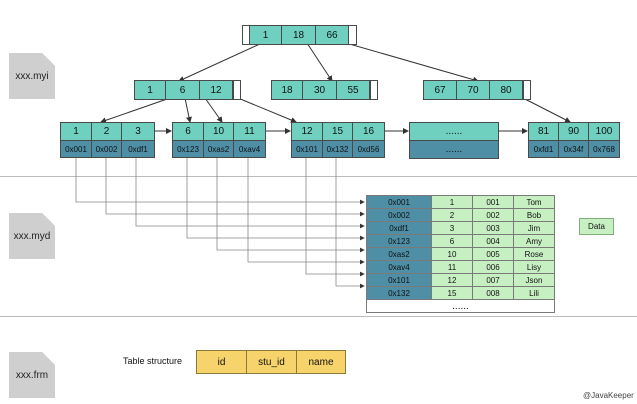  Describe the element at coordinates (608, 395) in the screenshot. I see `watermark: @JavaKeeper` at that location.